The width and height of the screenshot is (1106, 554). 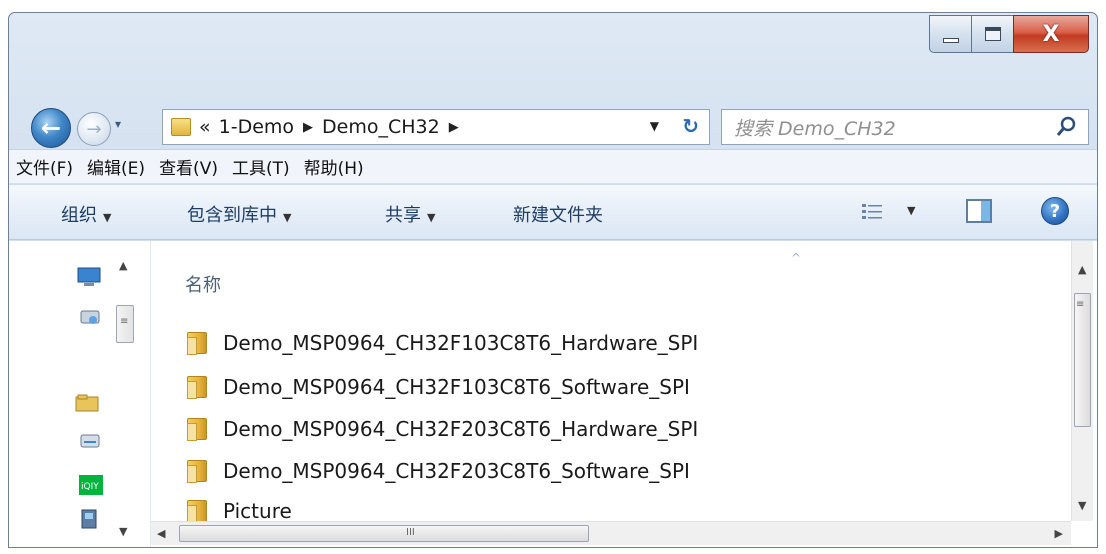 What do you see at coordinates (384, 533) in the screenshot?
I see `horizontal-scroll-thumb: III` at bounding box center [384, 533].